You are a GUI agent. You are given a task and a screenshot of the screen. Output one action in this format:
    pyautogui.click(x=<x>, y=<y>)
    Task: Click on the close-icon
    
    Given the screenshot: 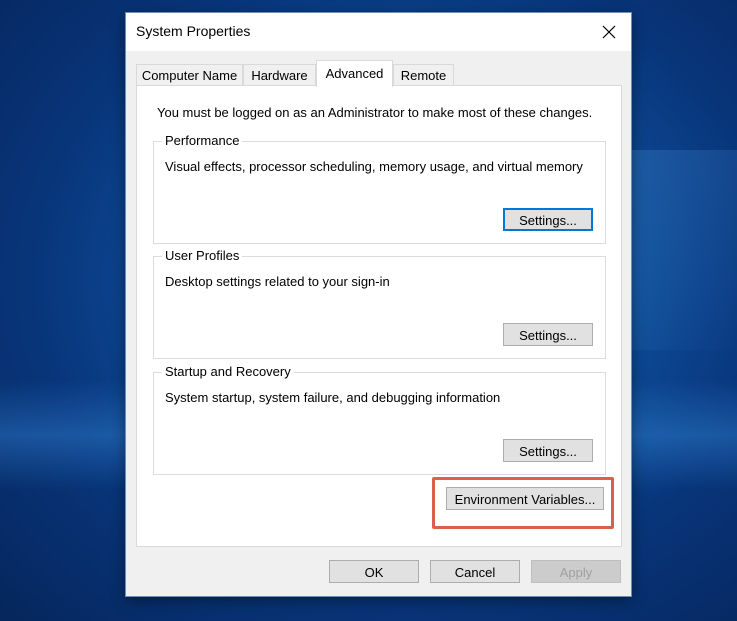 What is the action you would take?
    pyautogui.click(x=609, y=32)
    